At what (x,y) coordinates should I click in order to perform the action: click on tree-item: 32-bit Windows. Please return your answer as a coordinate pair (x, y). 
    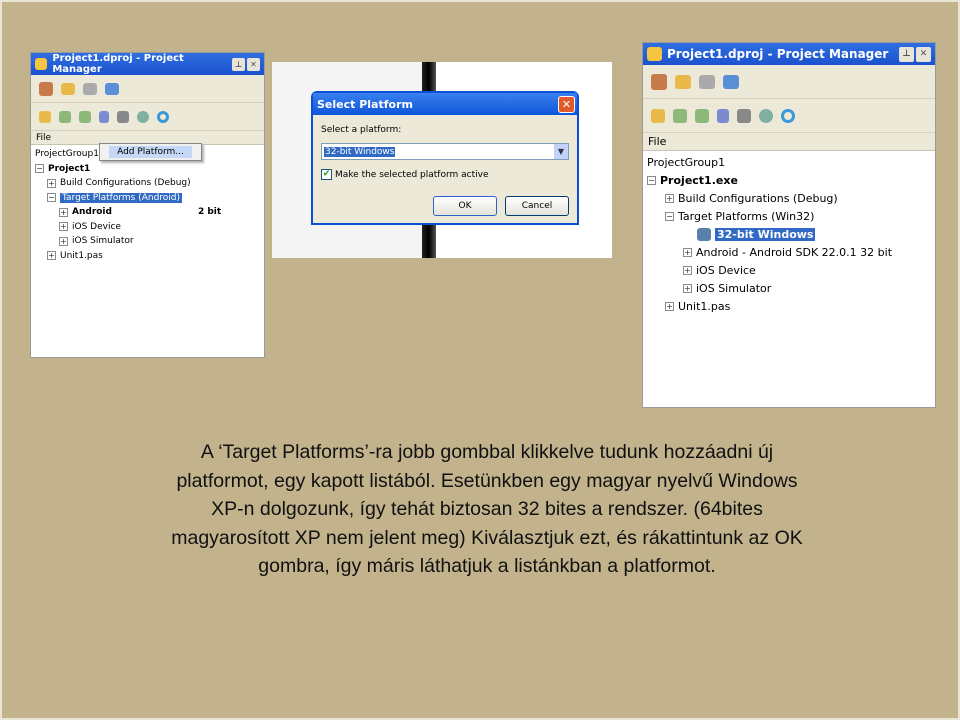
    Looking at the image, I should click on (789, 234).